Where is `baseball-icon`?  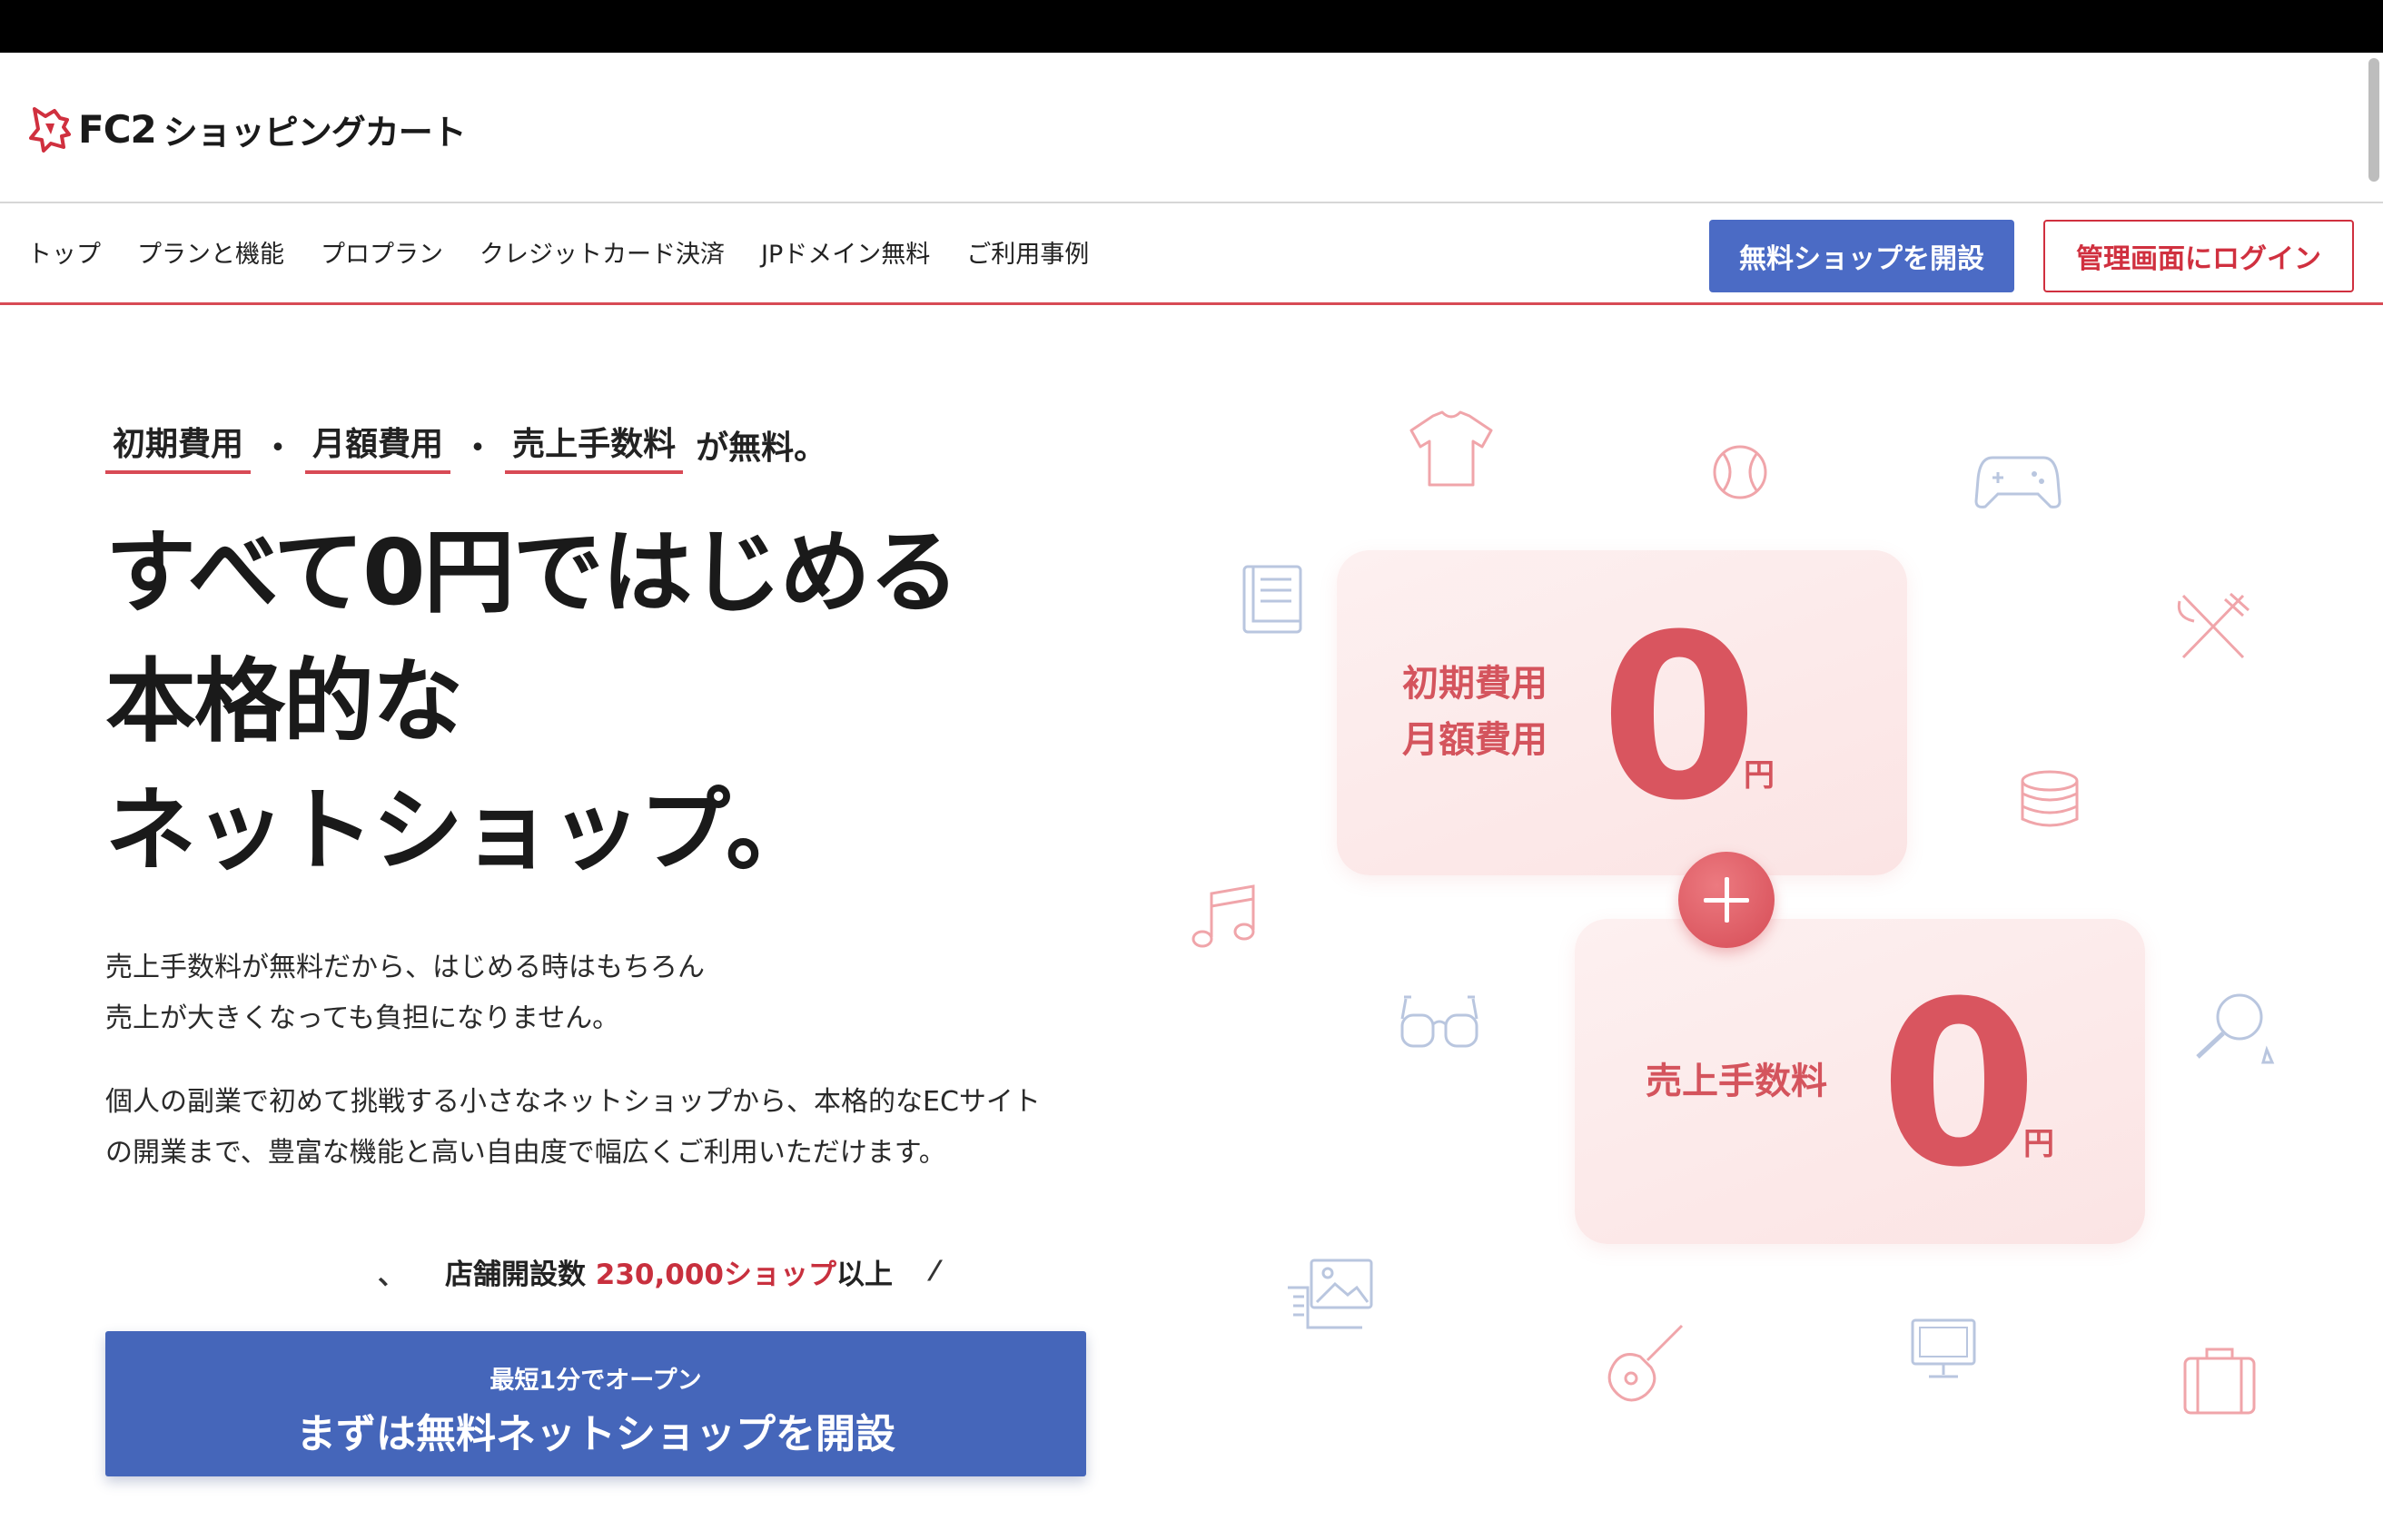
baseball-icon is located at coordinates (1740, 472).